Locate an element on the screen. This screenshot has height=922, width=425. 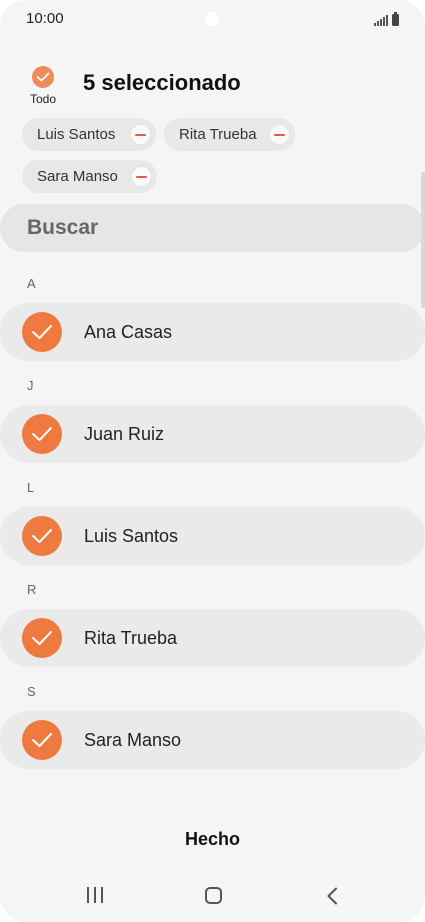
contact-row: Luis Santos is located at coordinates (212, 536).